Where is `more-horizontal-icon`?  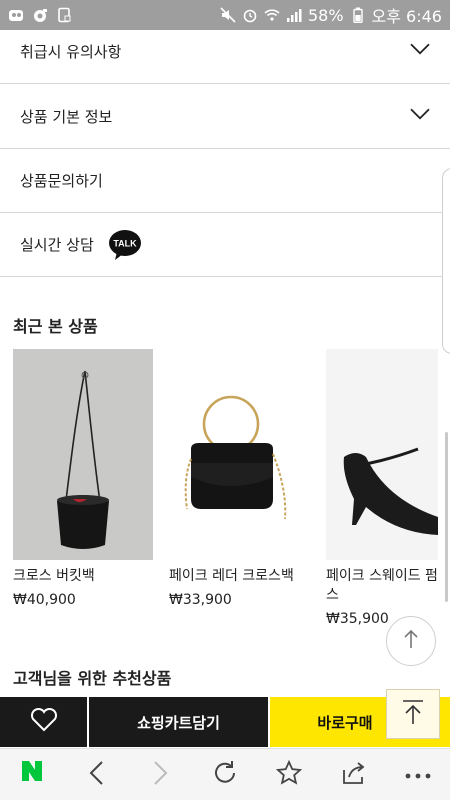 more-horizontal-icon is located at coordinates (418, 774).